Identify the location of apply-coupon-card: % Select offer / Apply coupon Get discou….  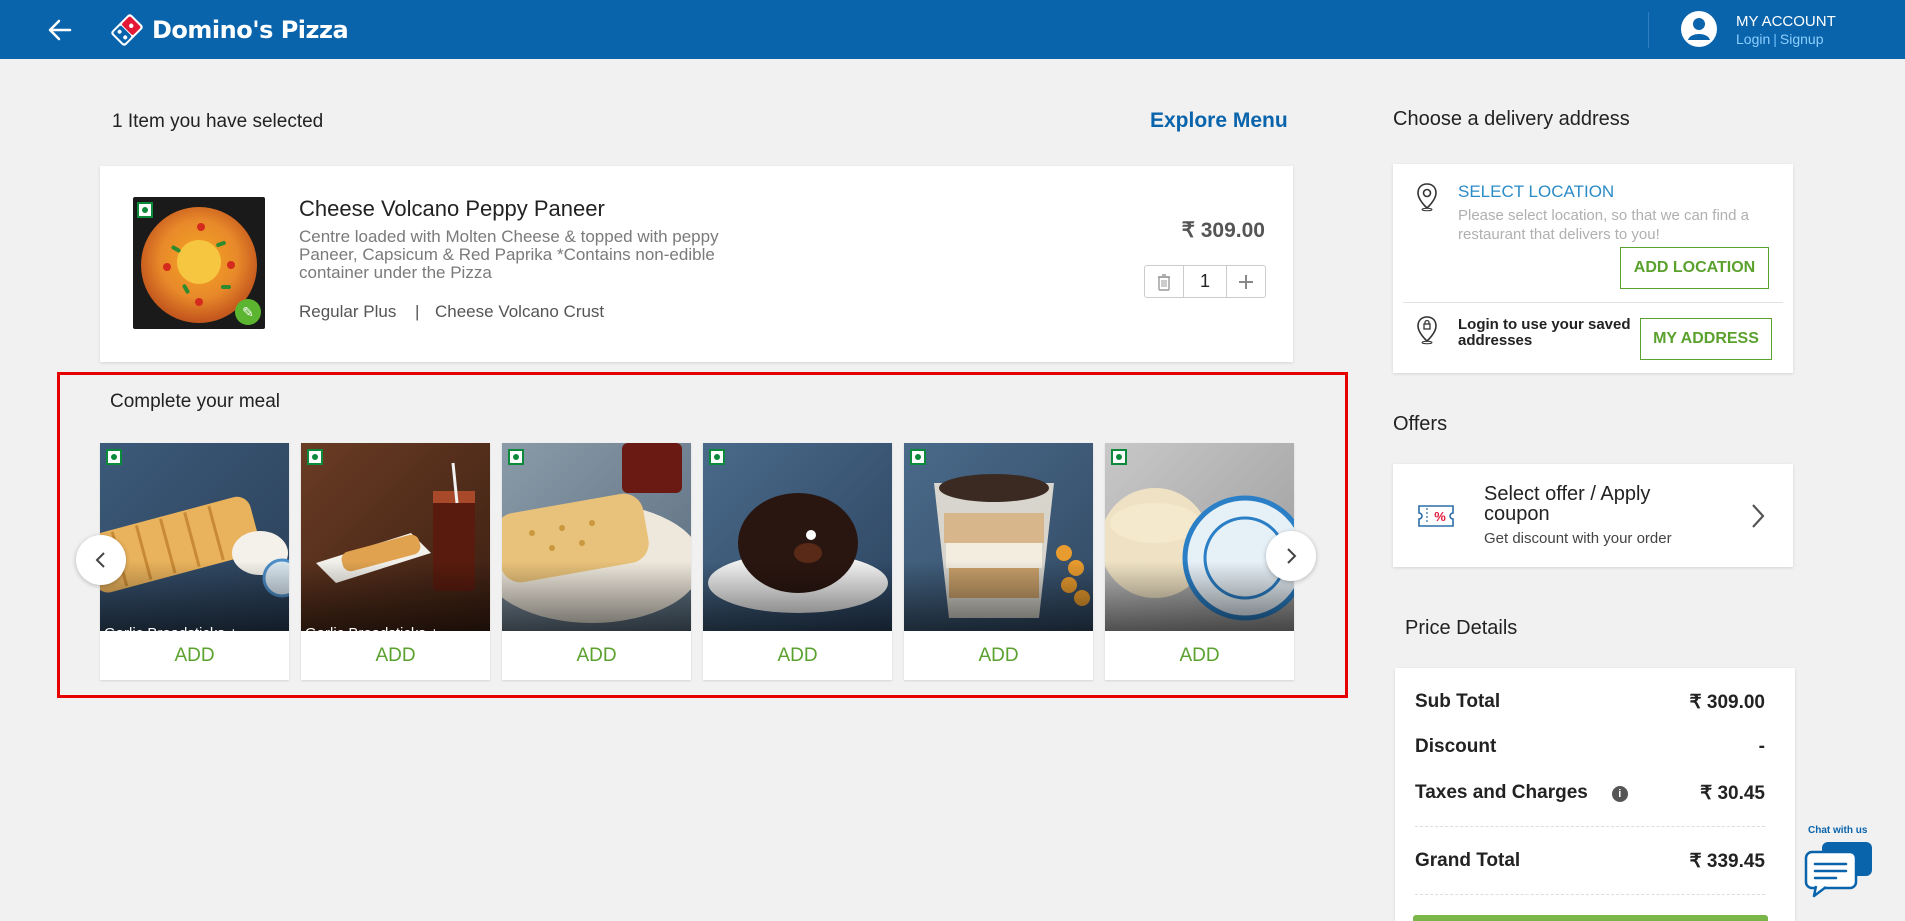
(1593, 515).